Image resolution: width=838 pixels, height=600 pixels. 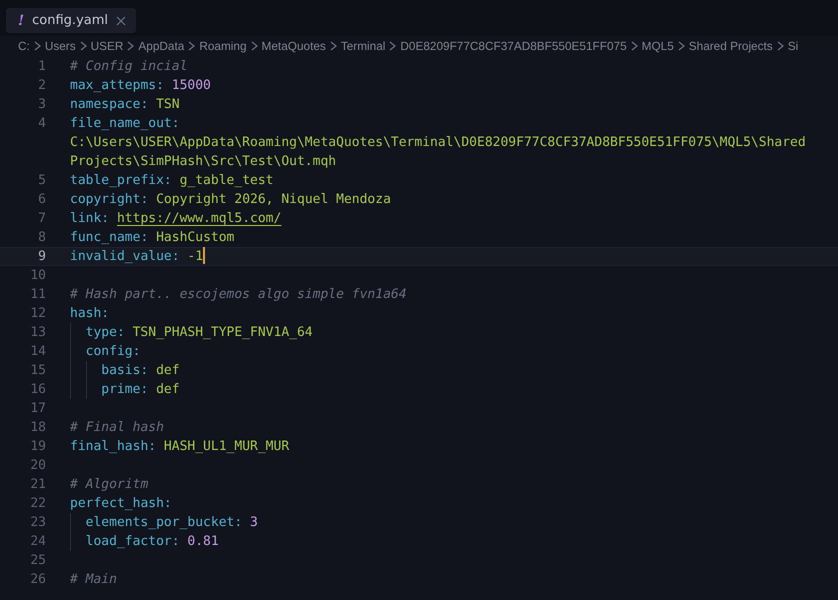 What do you see at coordinates (42, 86) in the screenshot?
I see `line-number: 2` at bounding box center [42, 86].